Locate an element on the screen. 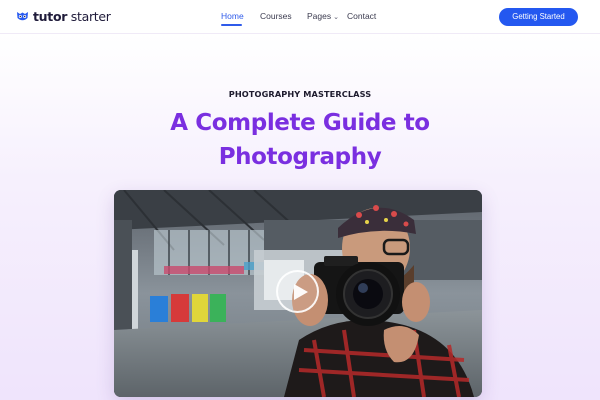 This screenshot has height=400, width=600. getting-started-button: Getting Started is located at coordinates (538, 17).